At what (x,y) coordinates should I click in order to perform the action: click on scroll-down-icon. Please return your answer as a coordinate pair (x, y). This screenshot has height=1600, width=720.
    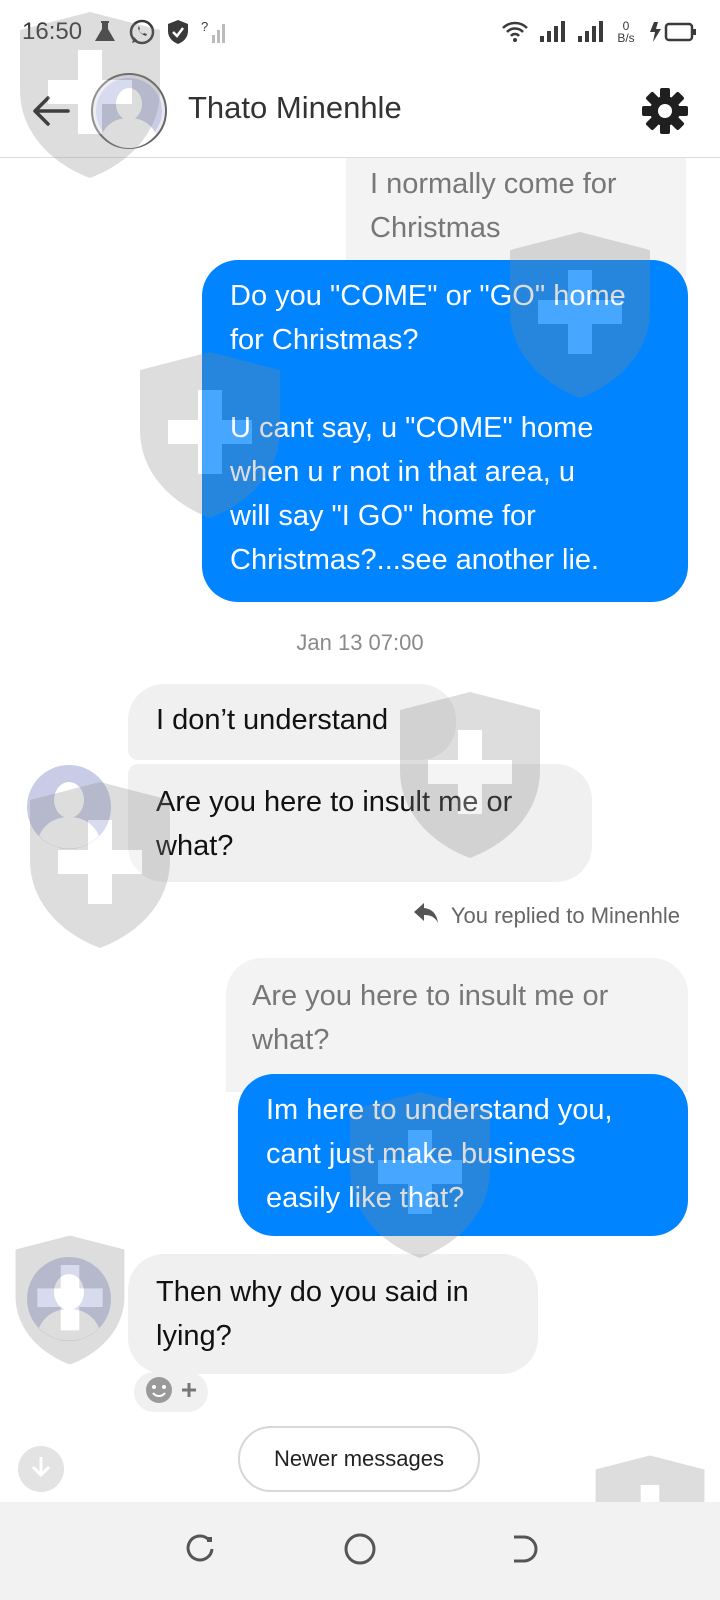
    Looking at the image, I should click on (41, 1469).